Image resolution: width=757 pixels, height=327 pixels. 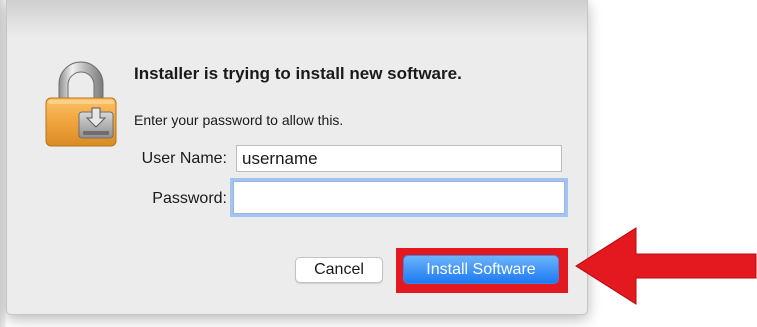 What do you see at coordinates (399, 158) in the screenshot?
I see `user-name-input` at bounding box center [399, 158].